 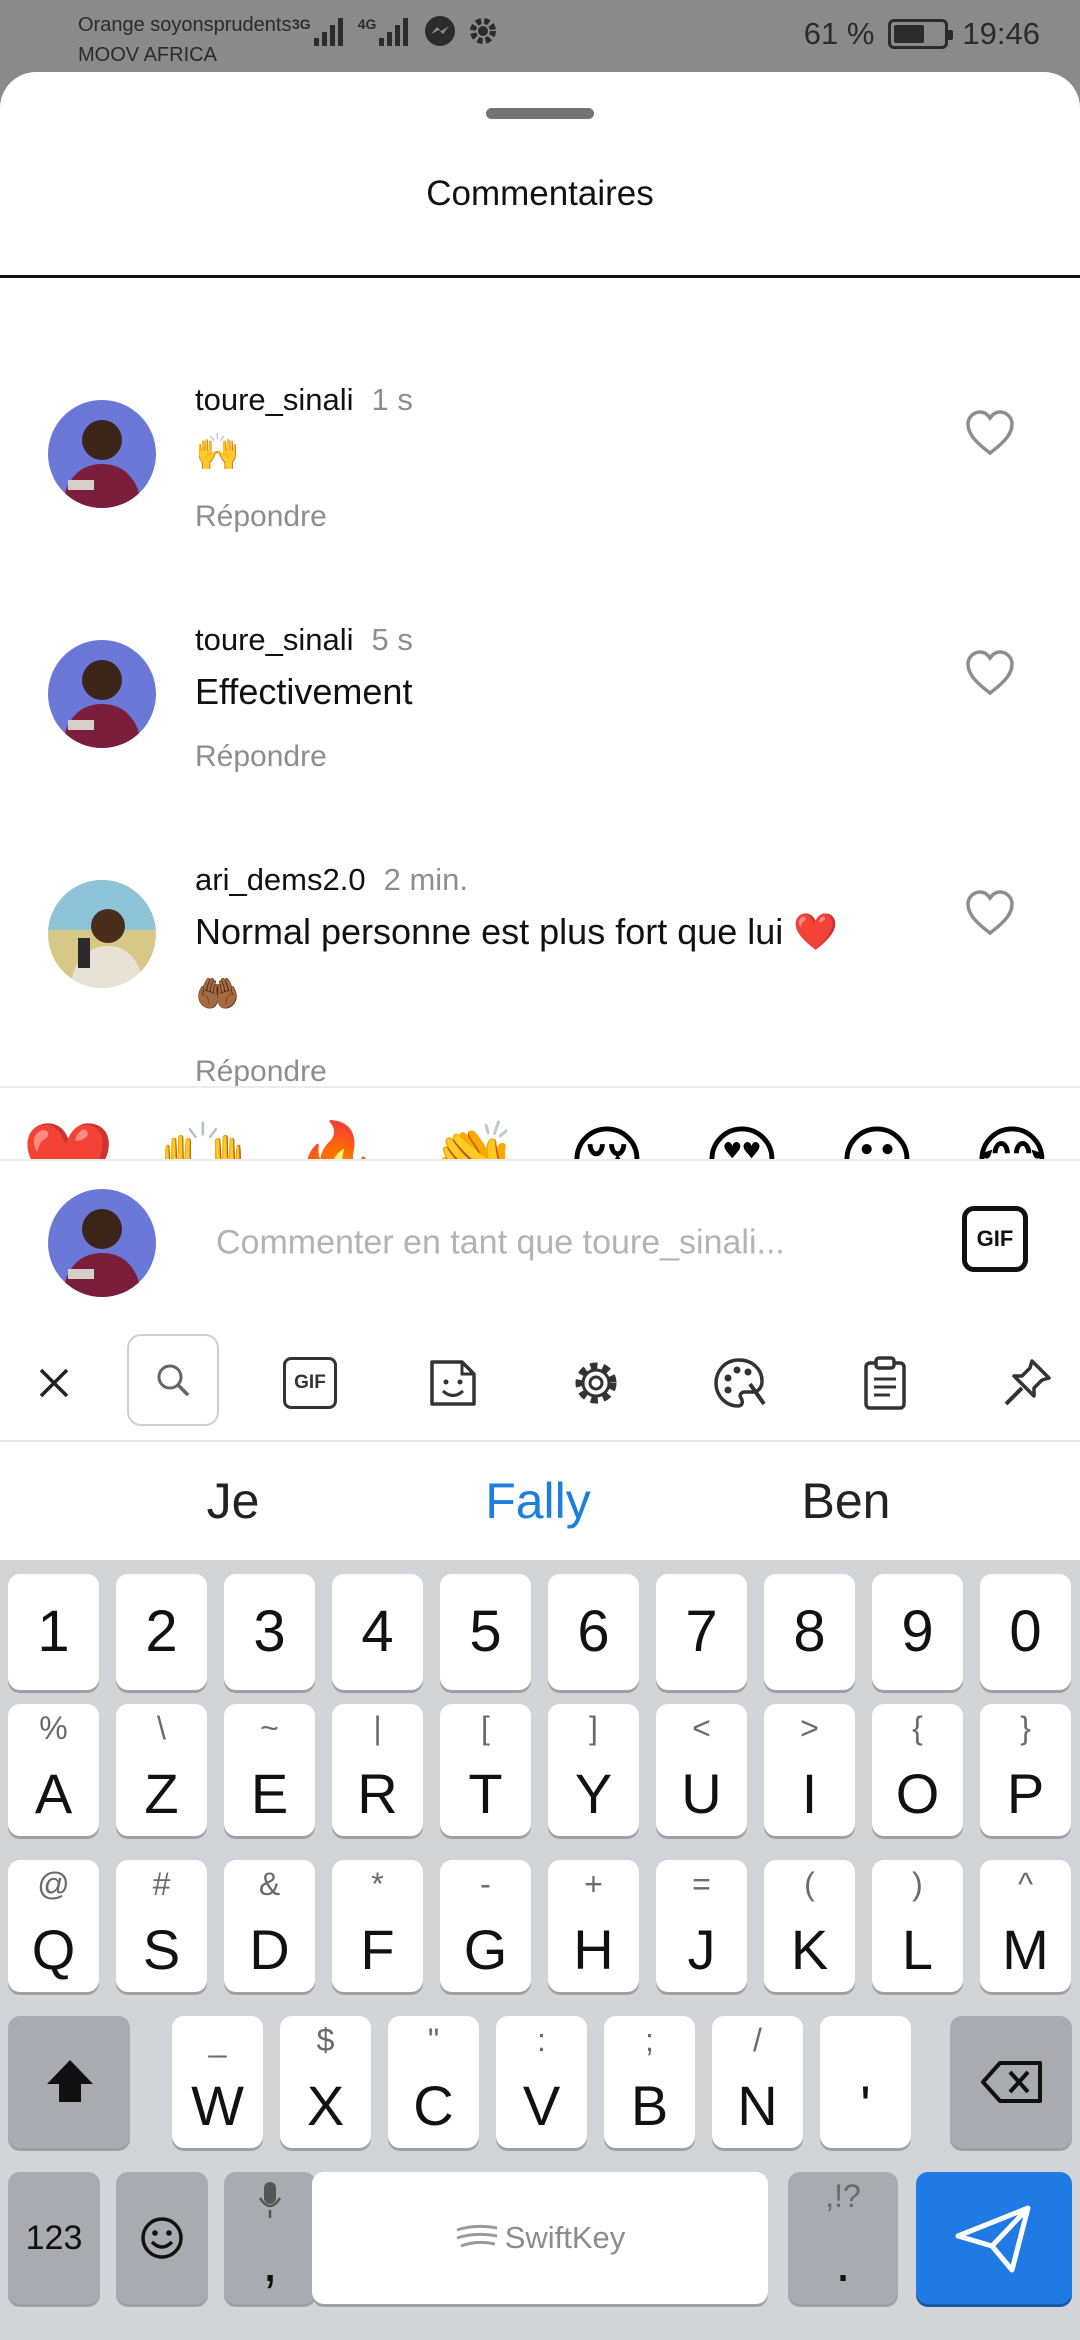 What do you see at coordinates (843, 2196) in the screenshot?
I see `key-secondary-label: ,!?` at bounding box center [843, 2196].